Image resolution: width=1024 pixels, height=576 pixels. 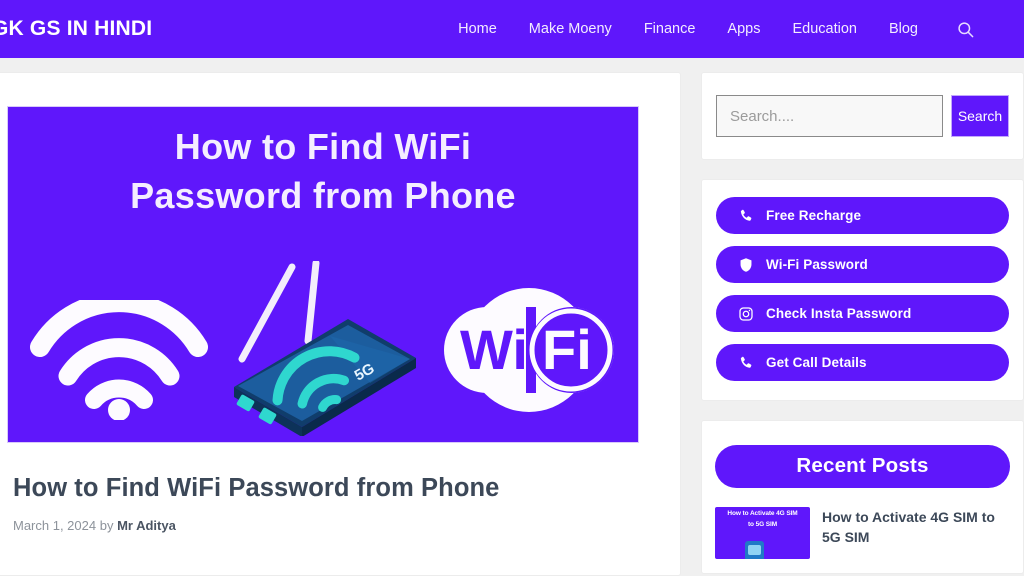 What do you see at coordinates (903, 29) in the screenshot?
I see `nav-item-blog: Blog` at bounding box center [903, 29].